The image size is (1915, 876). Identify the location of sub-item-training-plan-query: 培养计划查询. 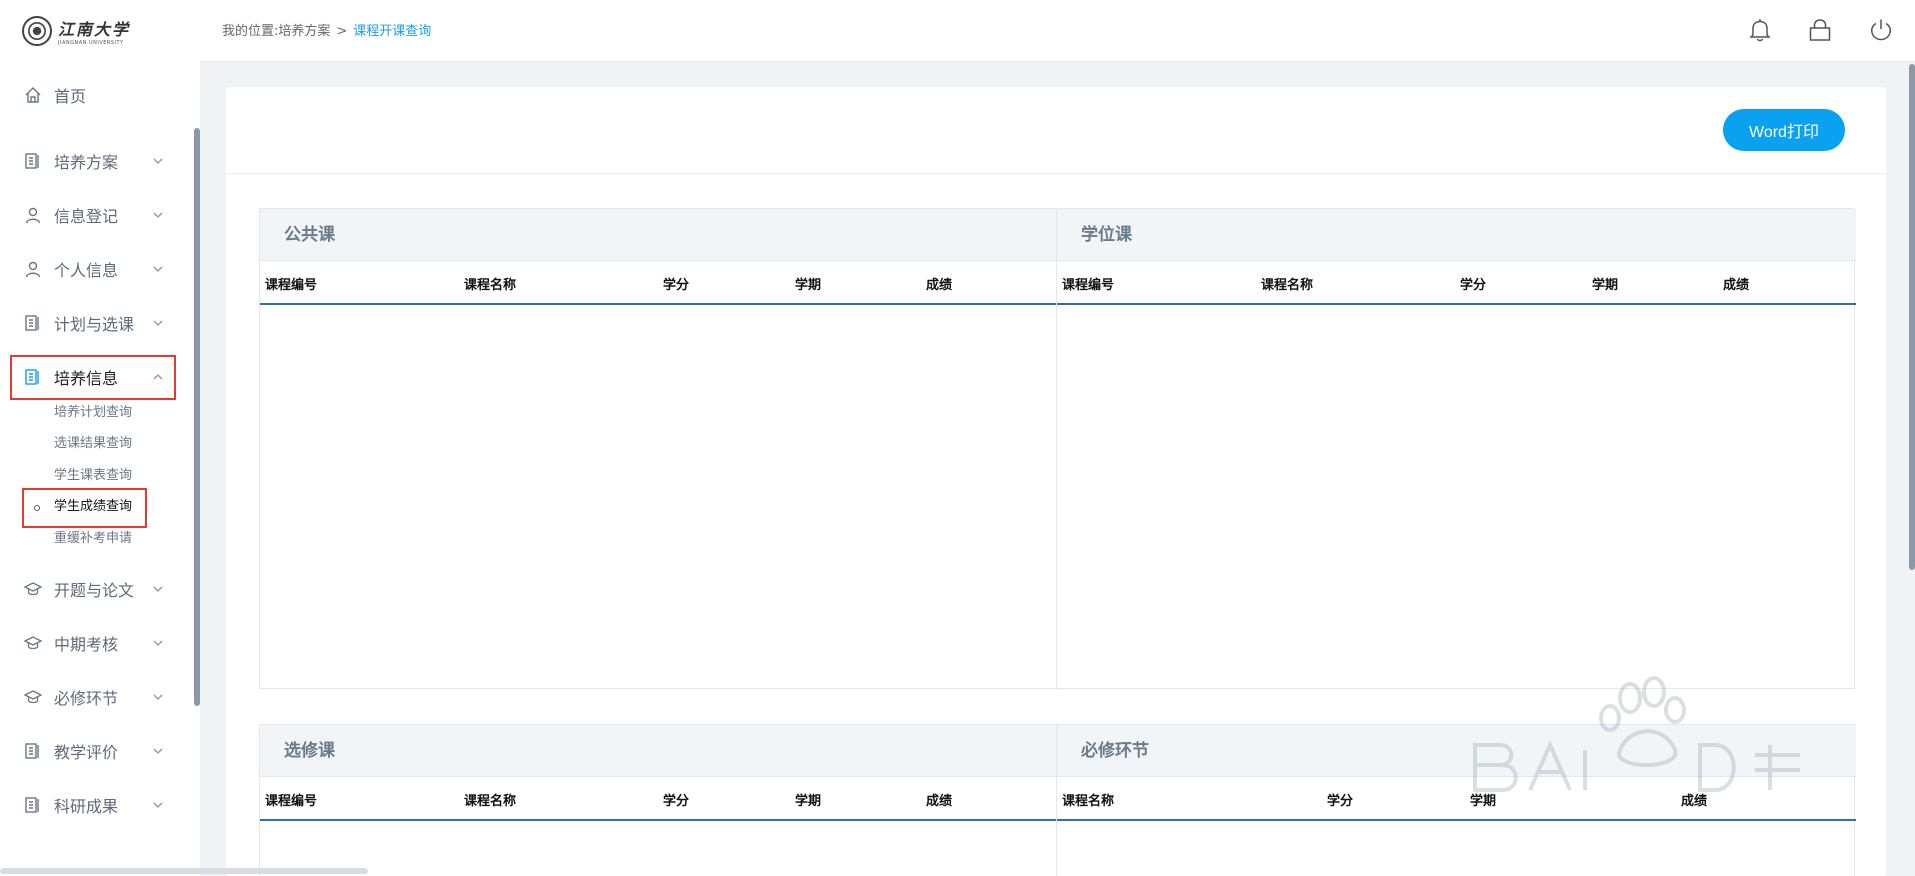
(93, 413).